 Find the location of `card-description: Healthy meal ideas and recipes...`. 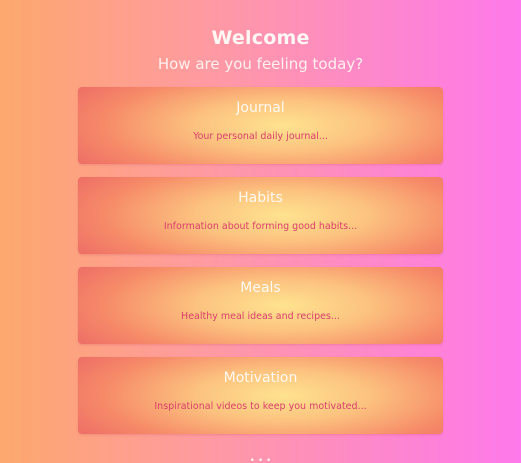

card-description: Healthy meal ideas and recipes... is located at coordinates (260, 316).